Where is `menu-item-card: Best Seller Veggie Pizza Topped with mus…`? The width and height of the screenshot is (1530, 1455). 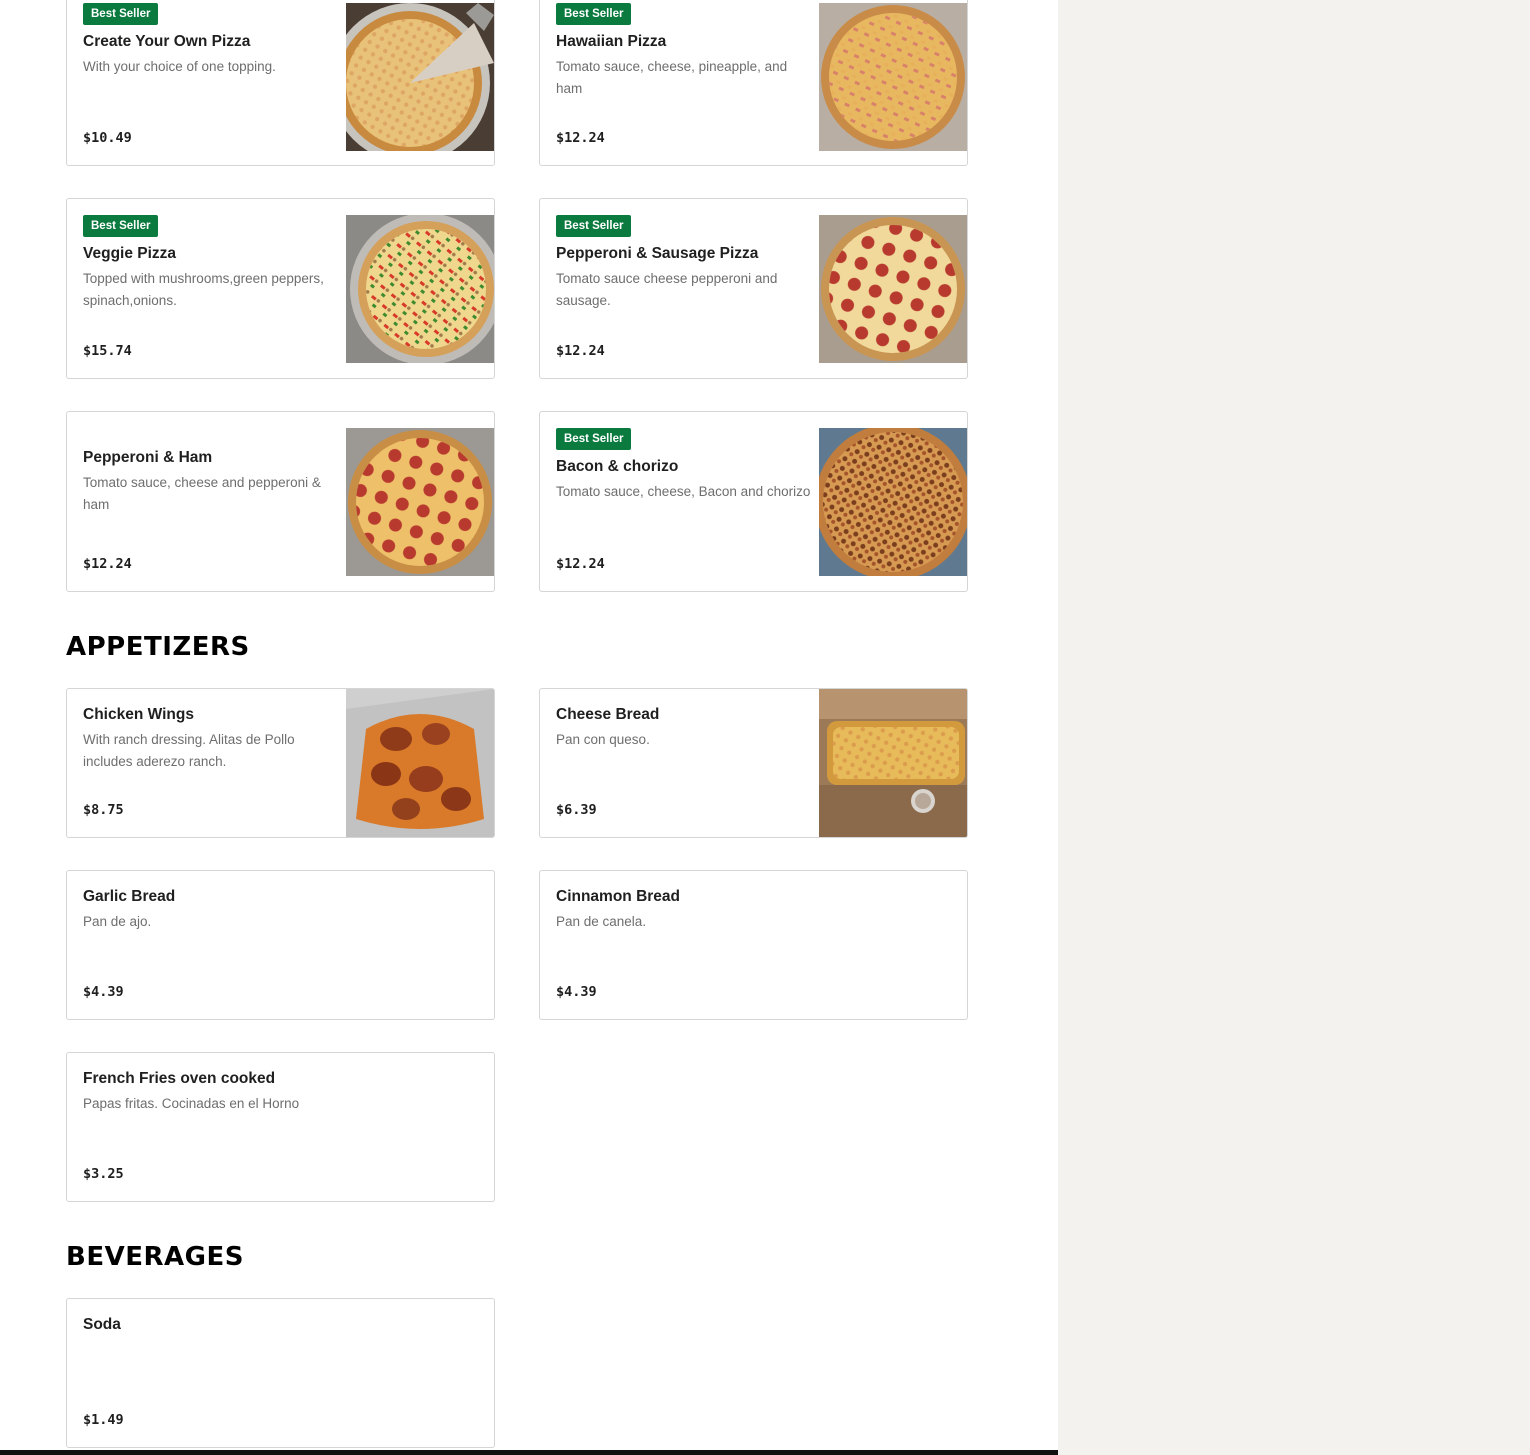 menu-item-card: Best Seller Veggie Pizza Topped with mus… is located at coordinates (280, 288).